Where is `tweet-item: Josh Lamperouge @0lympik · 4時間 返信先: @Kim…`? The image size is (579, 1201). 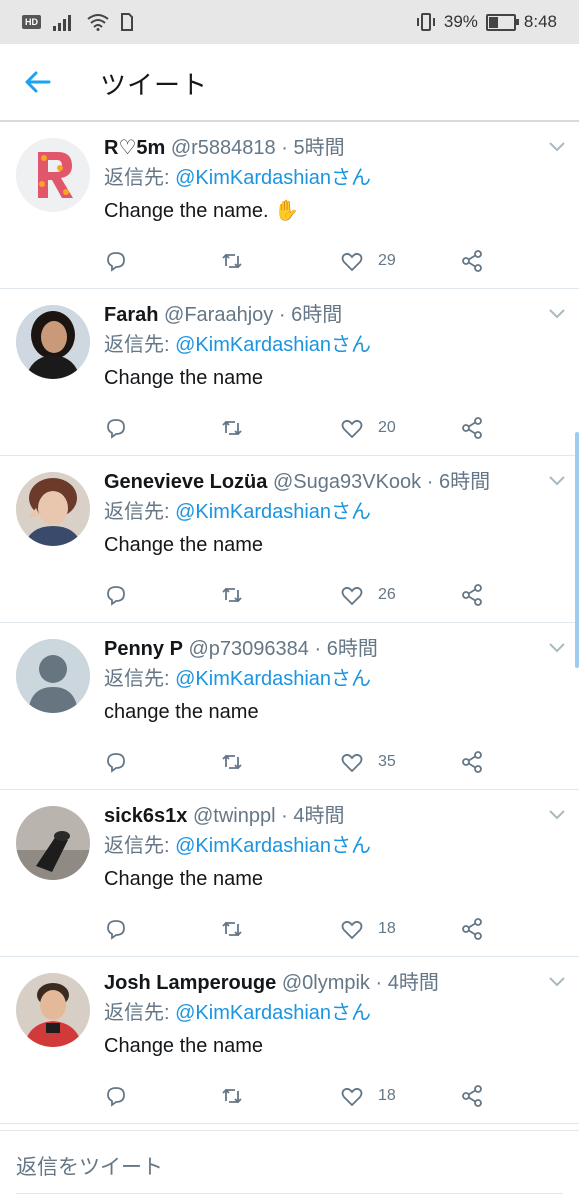
tweet-item: Josh Lamperouge @0lympik · 4時間 返信先: @Kim… is located at coordinates (289, 1040).